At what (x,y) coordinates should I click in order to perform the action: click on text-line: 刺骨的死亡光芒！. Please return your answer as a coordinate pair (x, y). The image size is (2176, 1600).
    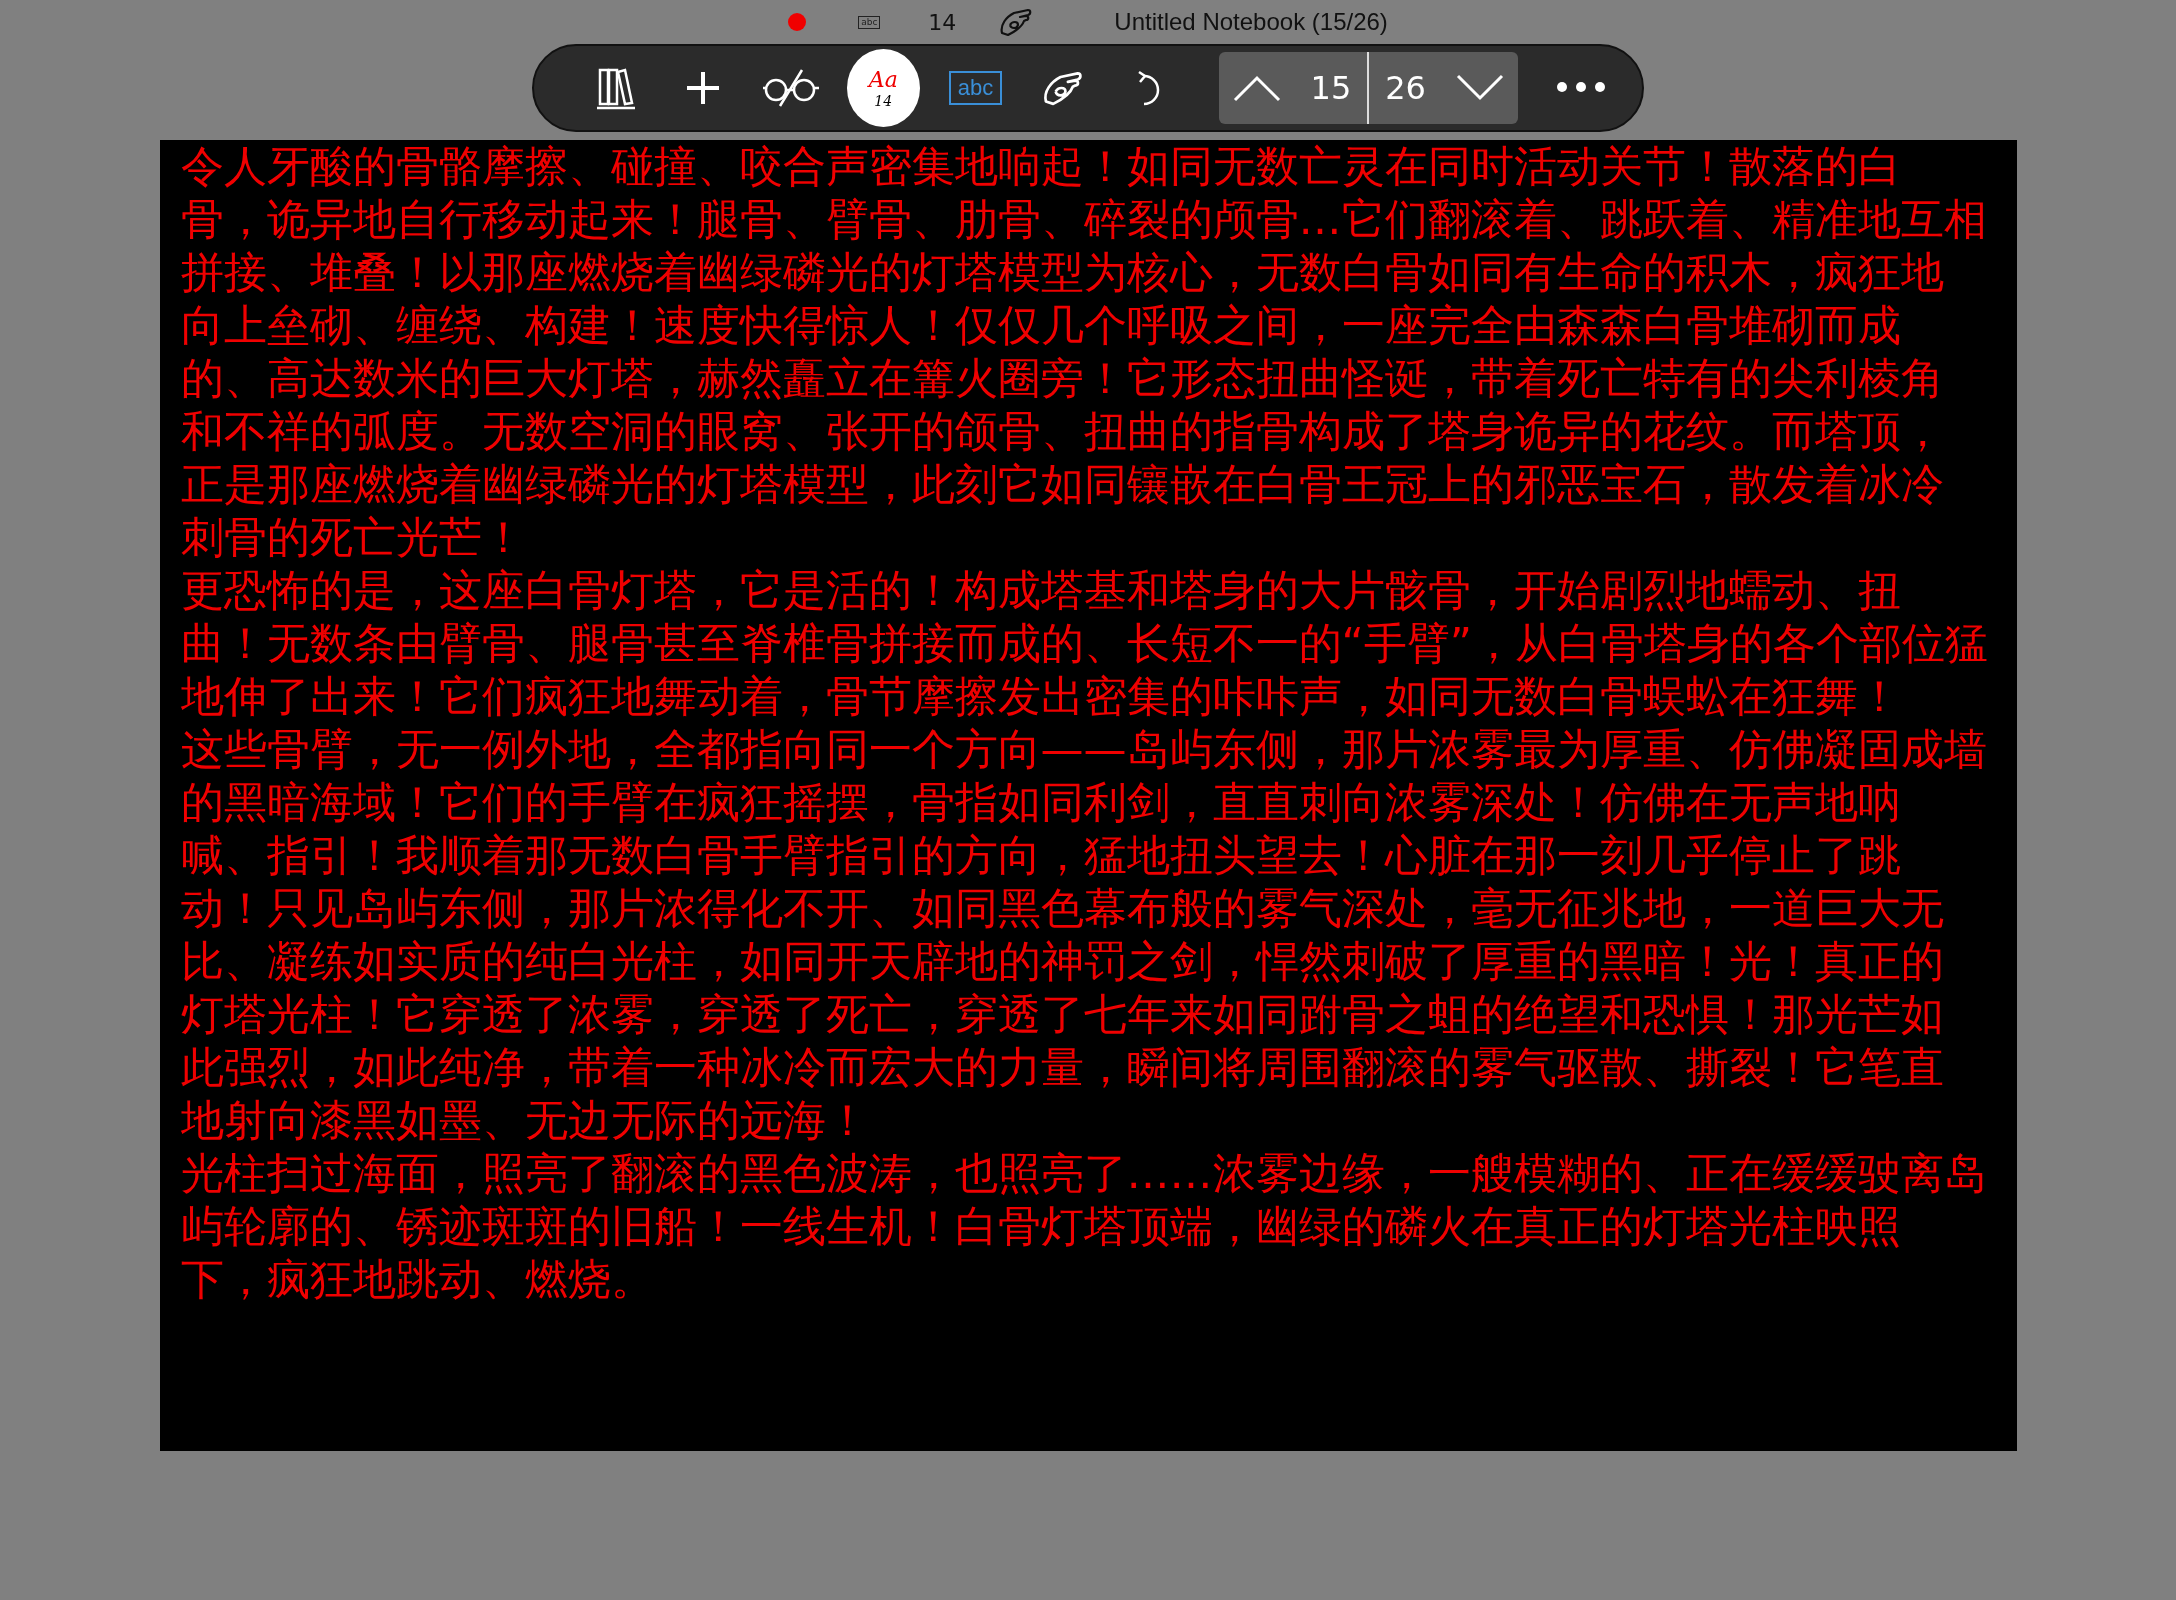
    Looking at the image, I should click on (353, 537).